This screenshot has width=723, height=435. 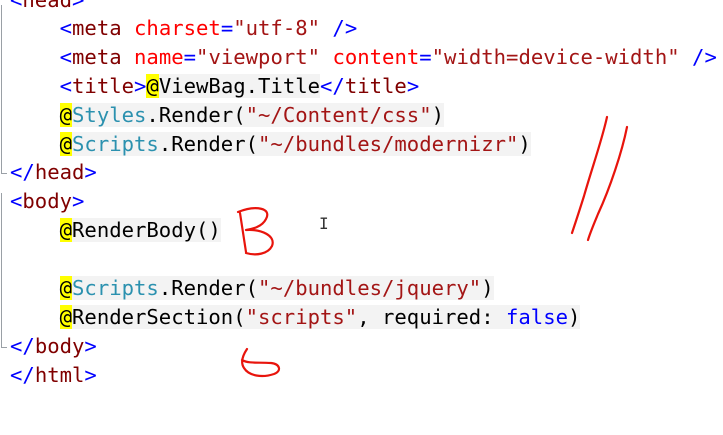 I want to click on ink-short-stroke, so click(x=607, y=183).